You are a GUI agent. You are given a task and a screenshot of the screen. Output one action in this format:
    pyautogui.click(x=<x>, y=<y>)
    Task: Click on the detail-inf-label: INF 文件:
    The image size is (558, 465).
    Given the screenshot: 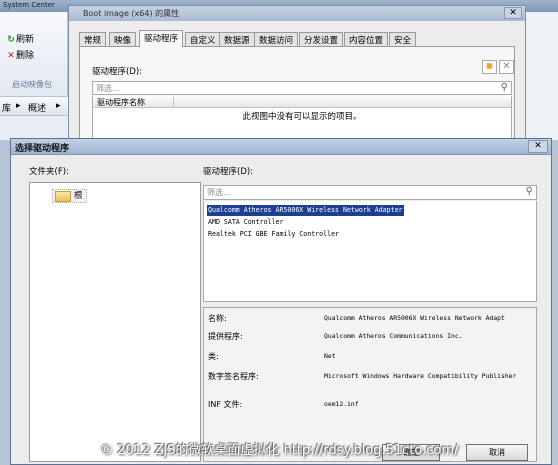 What is the action you would take?
    pyautogui.click(x=225, y=404)
    